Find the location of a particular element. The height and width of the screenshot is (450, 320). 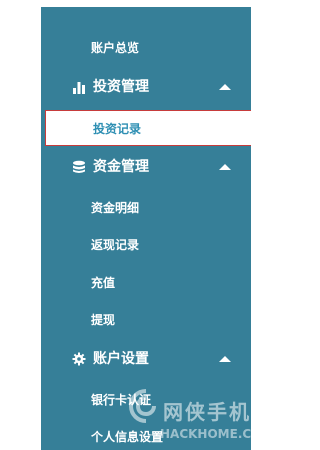

menu-group-funds: 资金管理 is located at coordinates (146, 167).